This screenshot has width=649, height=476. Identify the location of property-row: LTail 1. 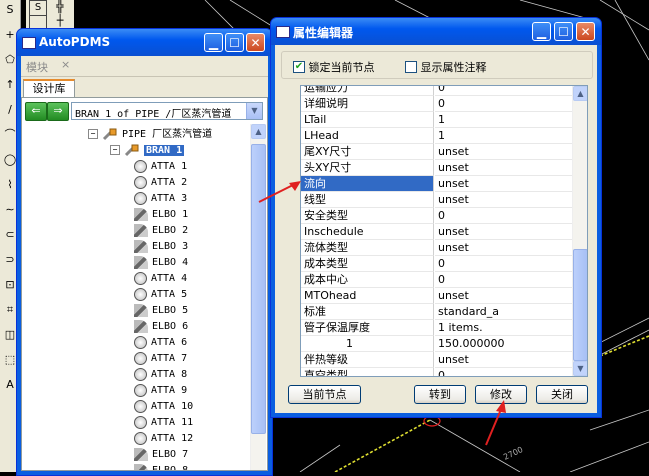
(437, 120).